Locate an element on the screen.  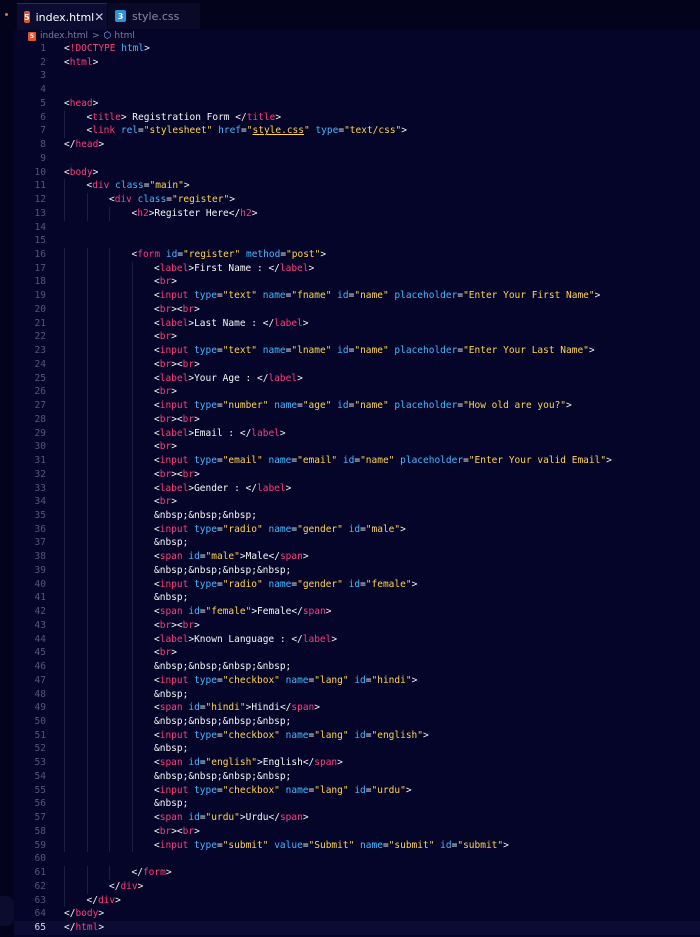
code-token: type is located at coordinates (205, 845).